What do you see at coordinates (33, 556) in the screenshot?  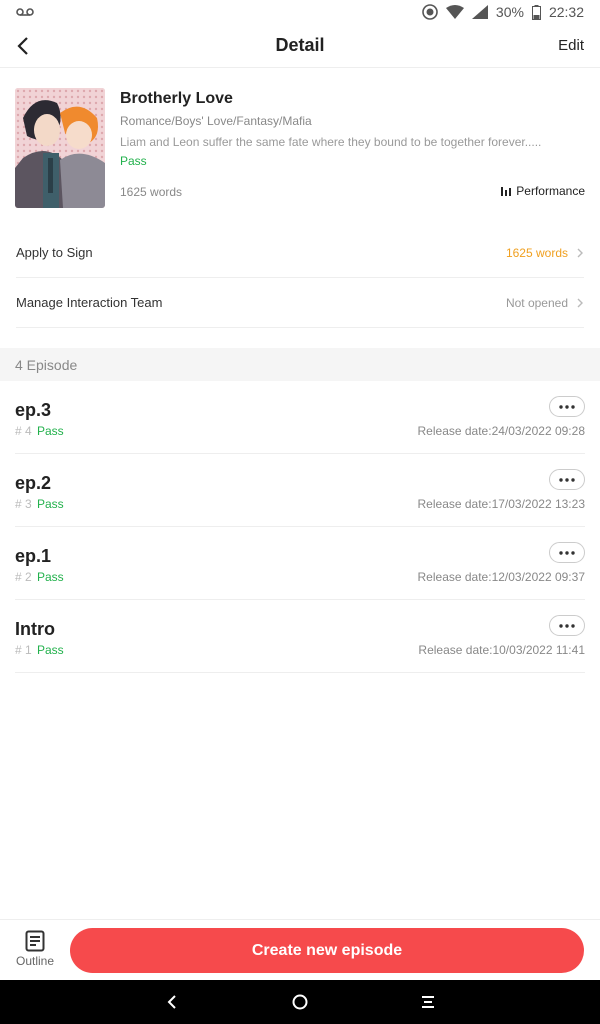 I see `episode-title: ep.1` at bounding box center [33, 556].